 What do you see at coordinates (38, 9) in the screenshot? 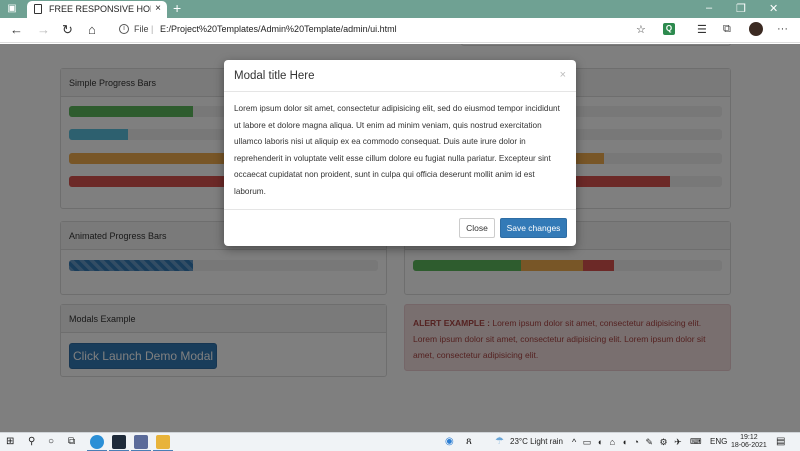
I see `page-icon` at bounding box center [38, 9].